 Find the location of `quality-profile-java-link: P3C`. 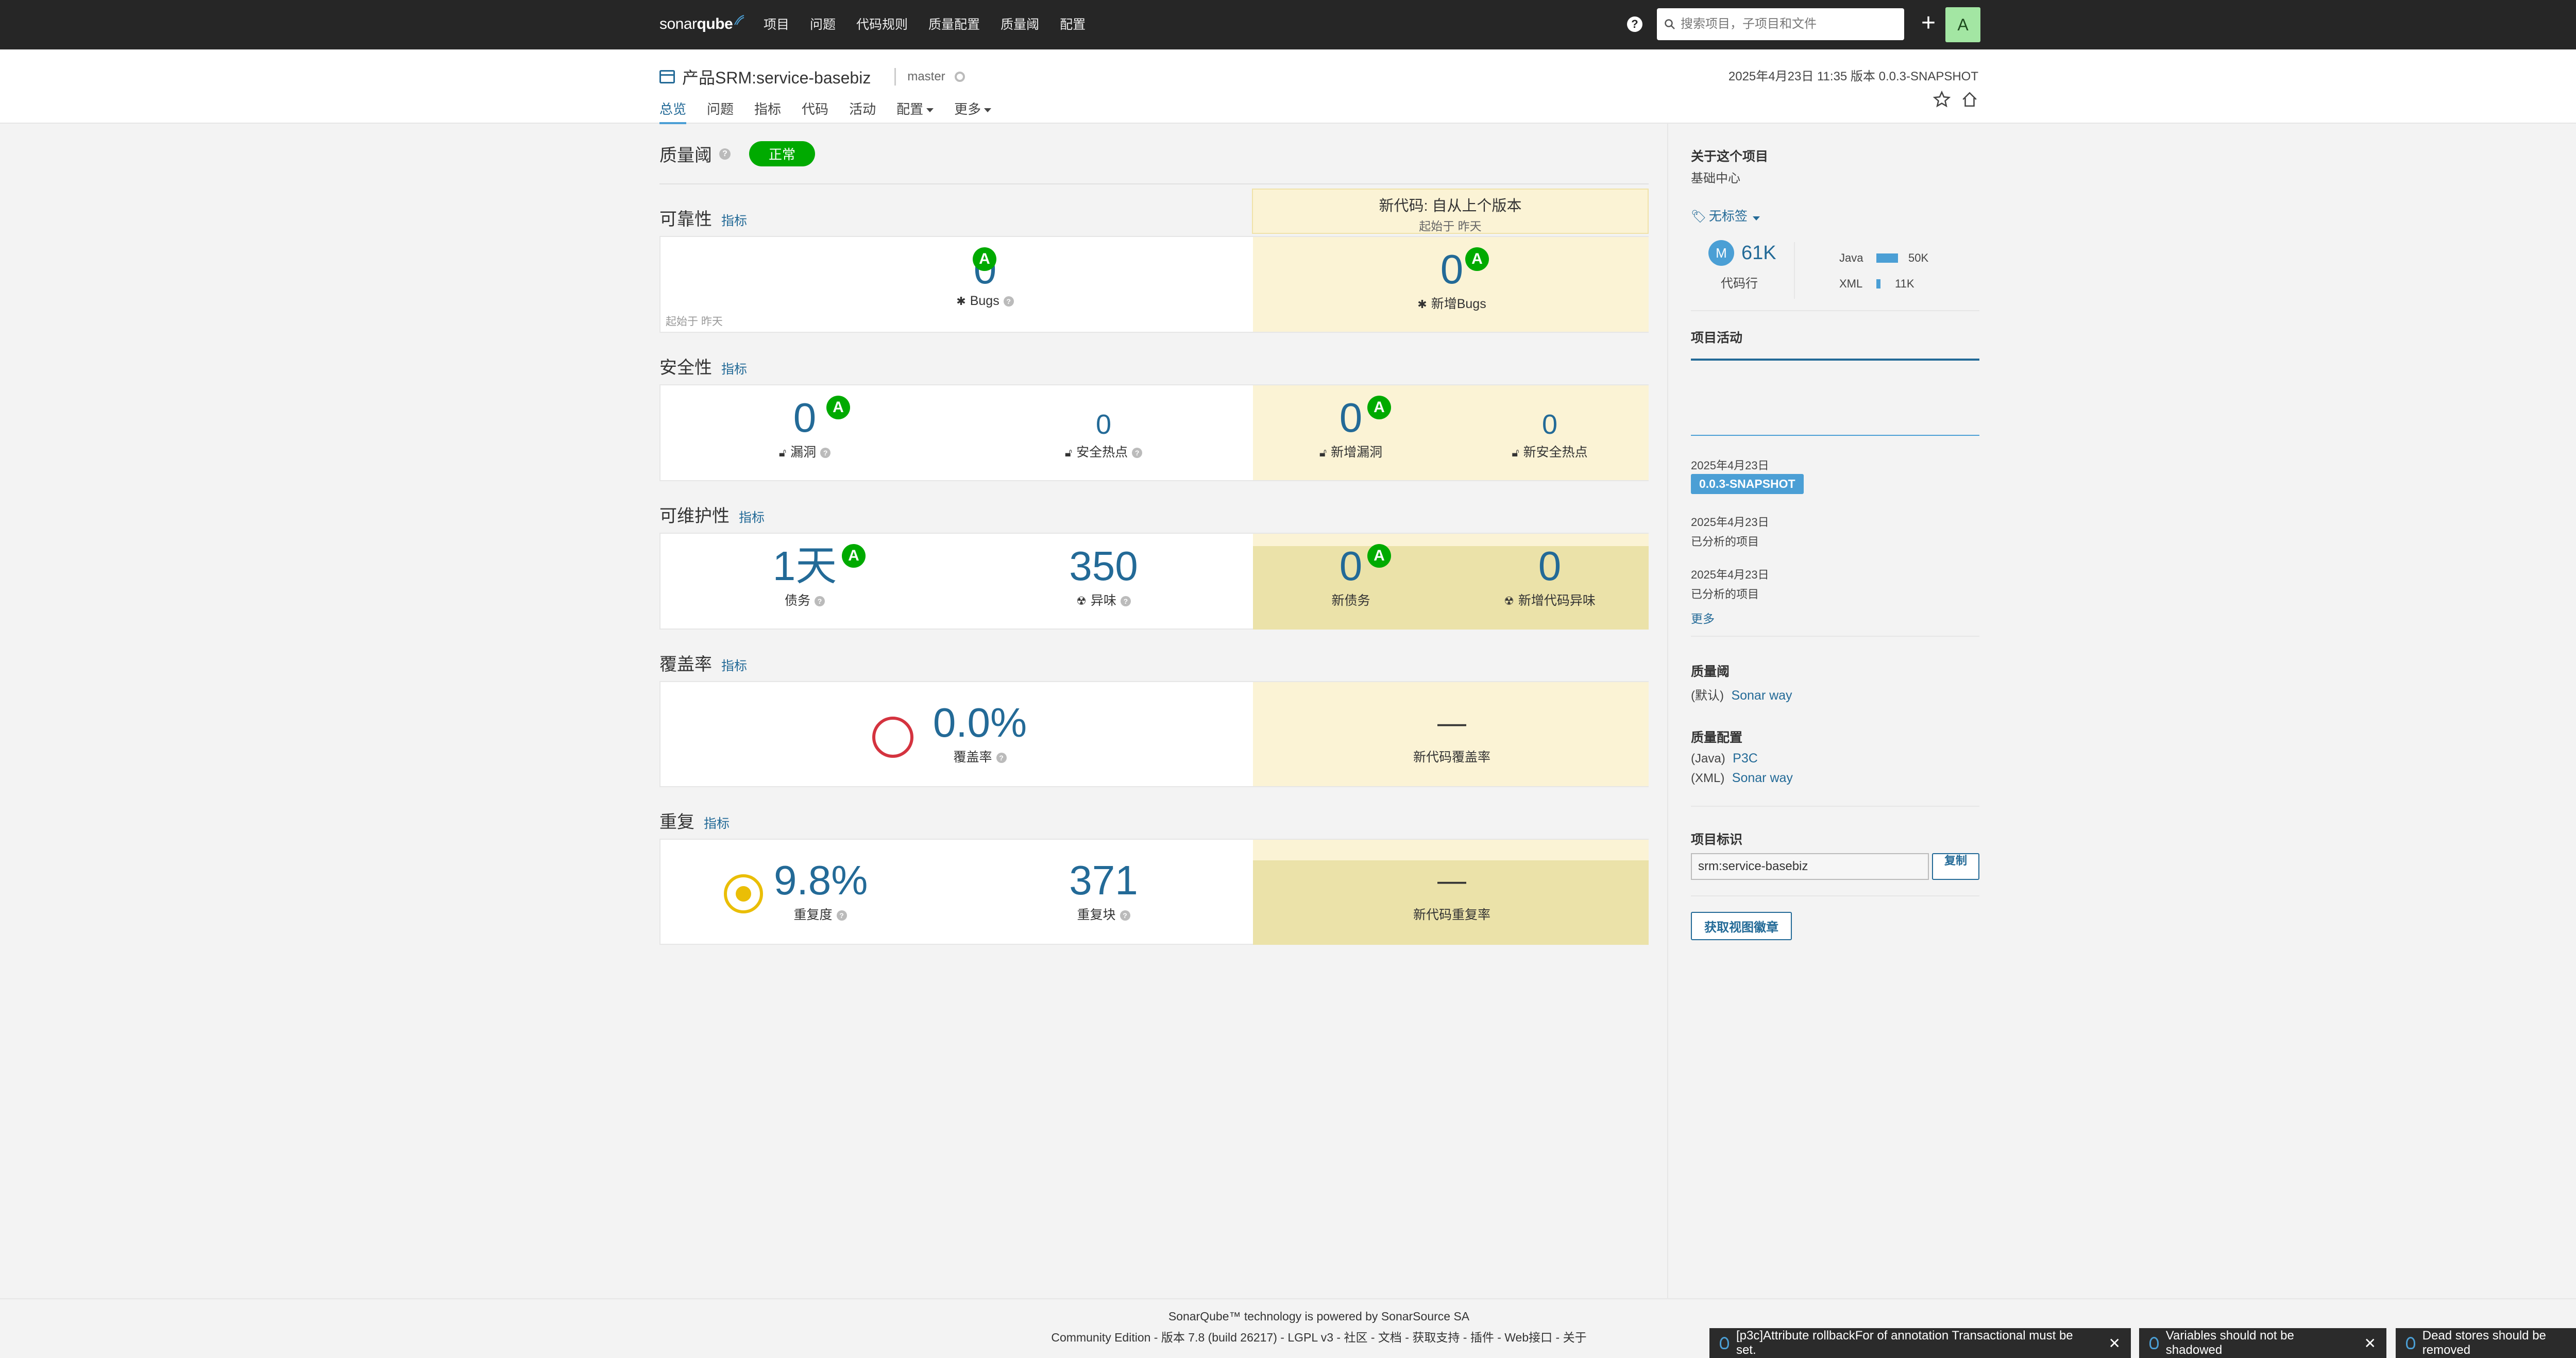

quality-profile-java-link: P3C is located at coordinates (1745, 758).